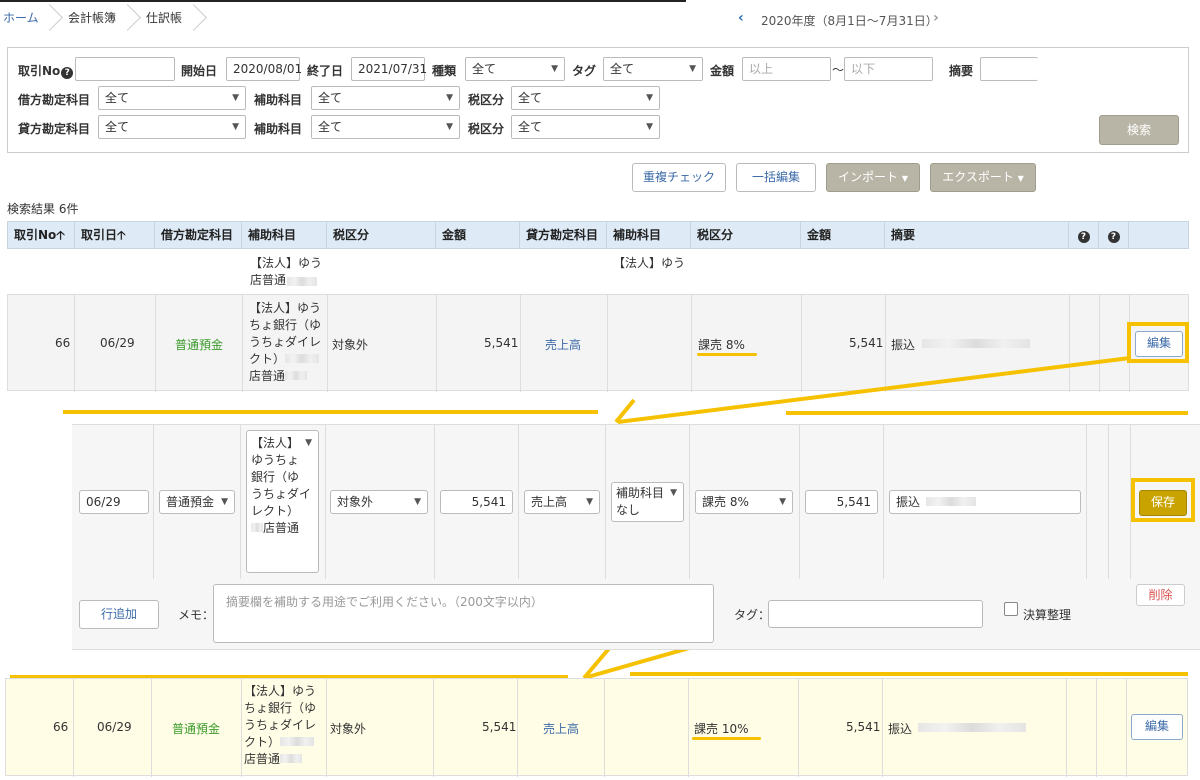 This screenshot has width=1200, height=780. What do you see at coordinates (875, 614) in the screenshot?
I see `tag-input` at bounding box center [875, 614].